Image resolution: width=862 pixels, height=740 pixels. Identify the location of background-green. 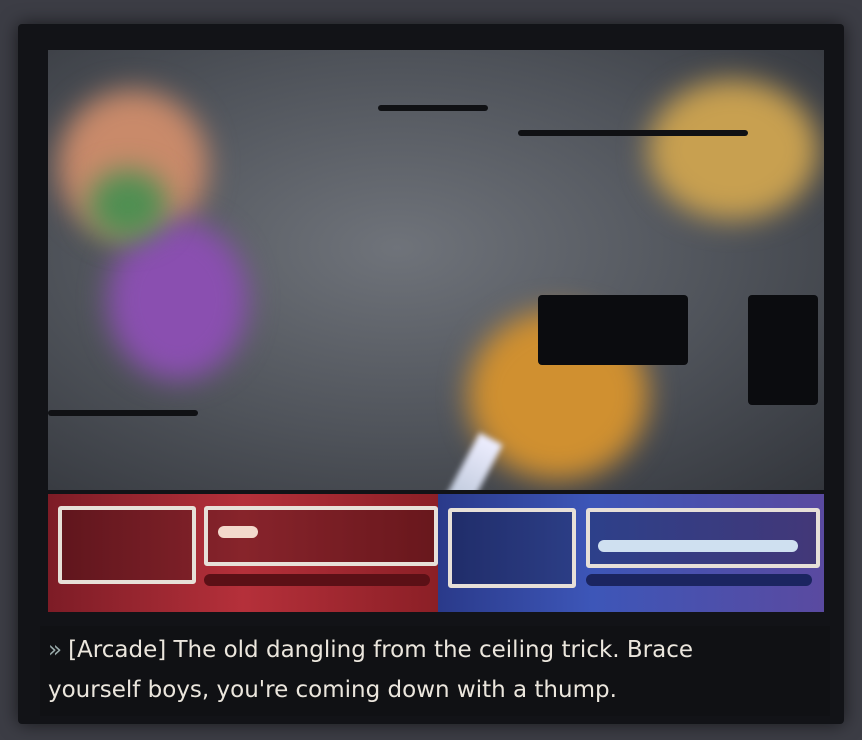
(128, 205).